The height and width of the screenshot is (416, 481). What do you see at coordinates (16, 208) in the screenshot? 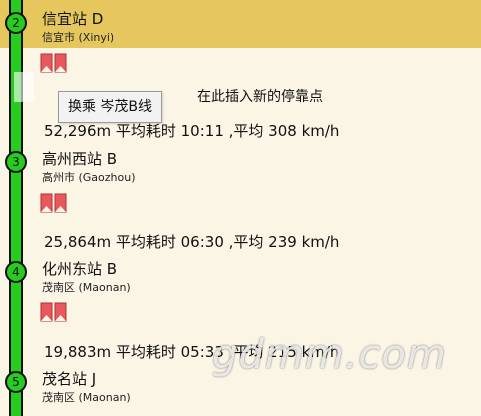
I see `route-line` at bounding box center [16, 208].